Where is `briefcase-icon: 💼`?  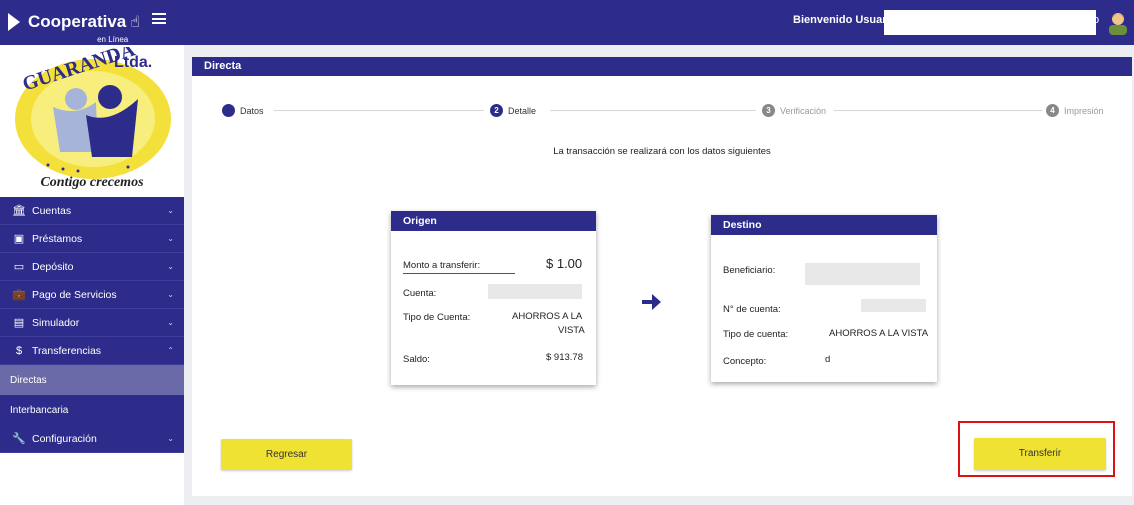 briefcase-icon: 💼 is located at coordinates (19, 295).